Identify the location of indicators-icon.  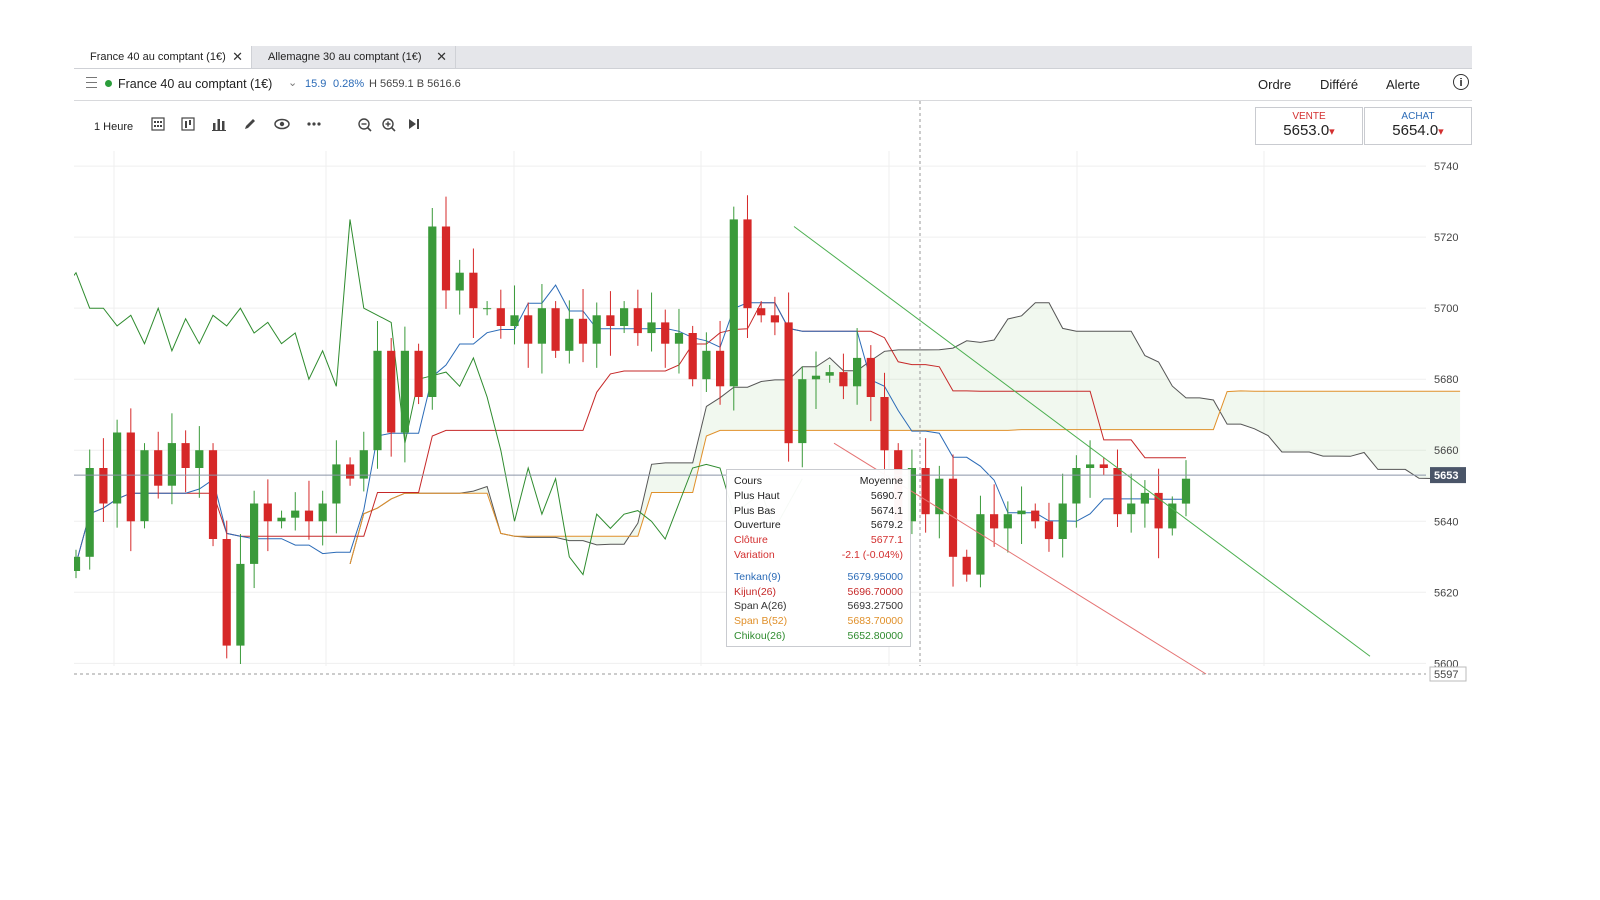
(219, 126).